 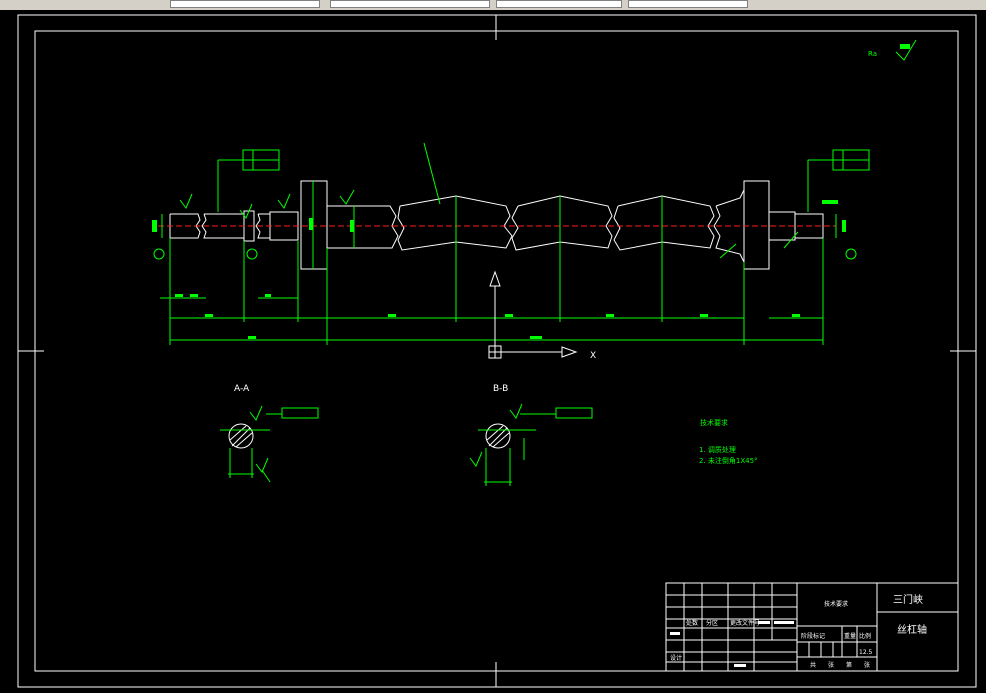 What do you see at coordinates (497, 225) in the screenshot?
I see `shaft-main-view` at bounding box center [497, 225].